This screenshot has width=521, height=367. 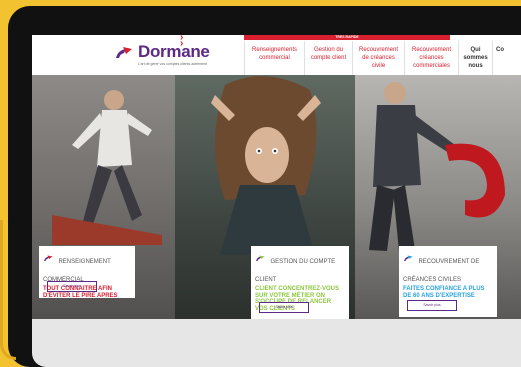 I want to click on card-title: Renseignement commercial, so click(x=77, y=271).